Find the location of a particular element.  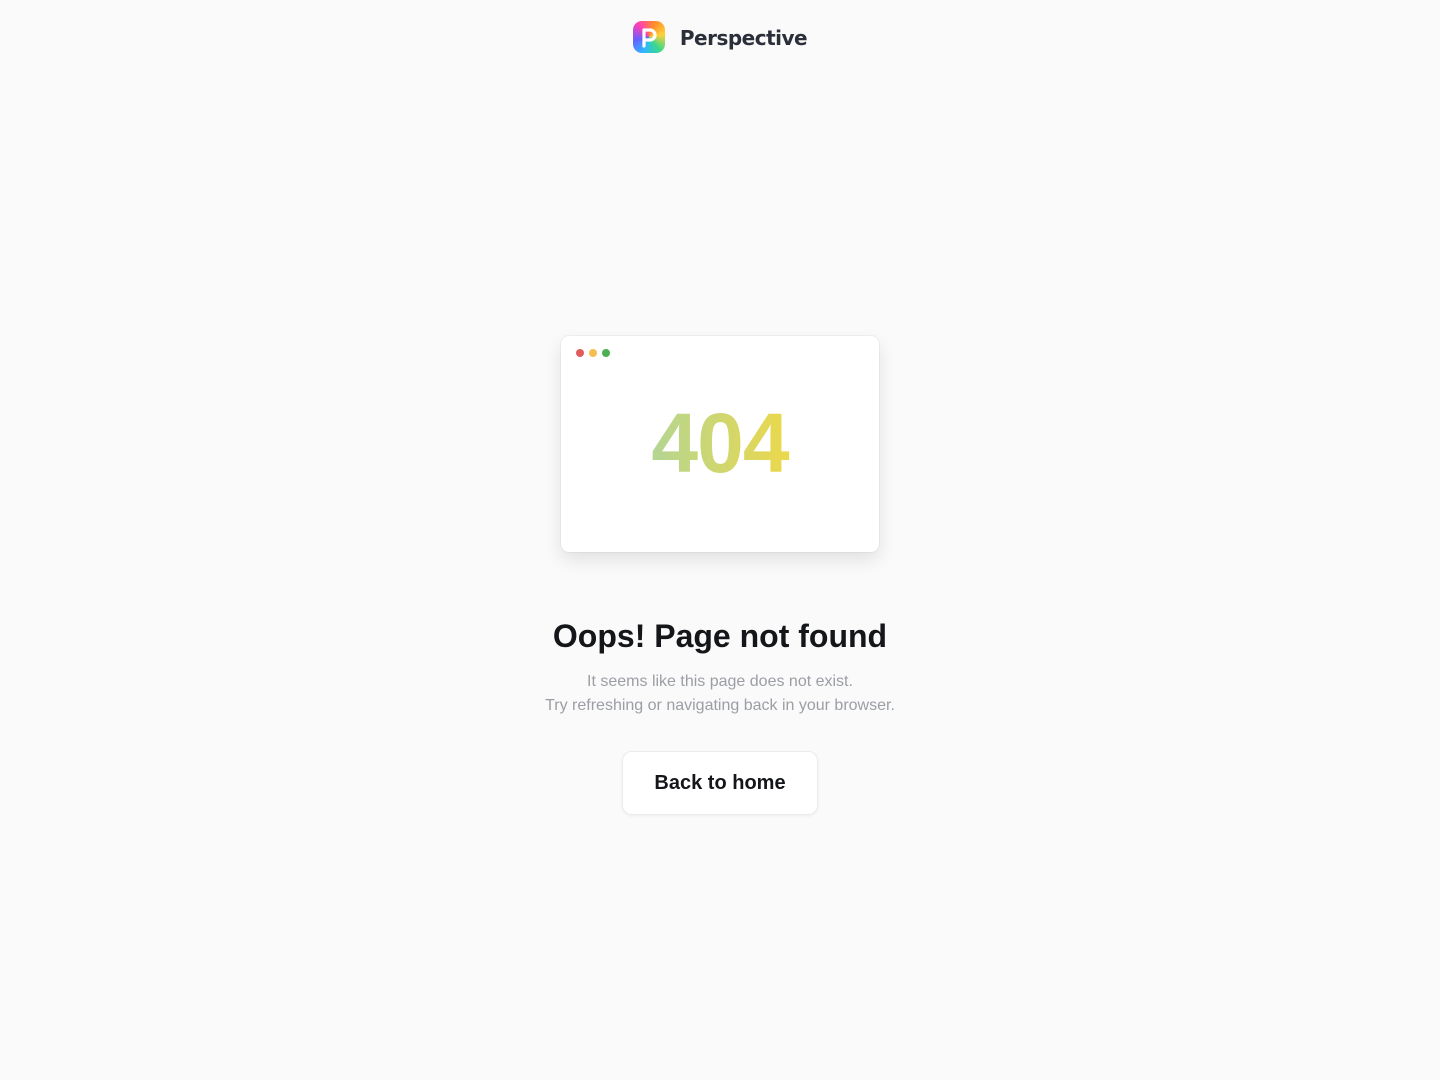

perspective-logo-icon is located at coordinates (648, 37).